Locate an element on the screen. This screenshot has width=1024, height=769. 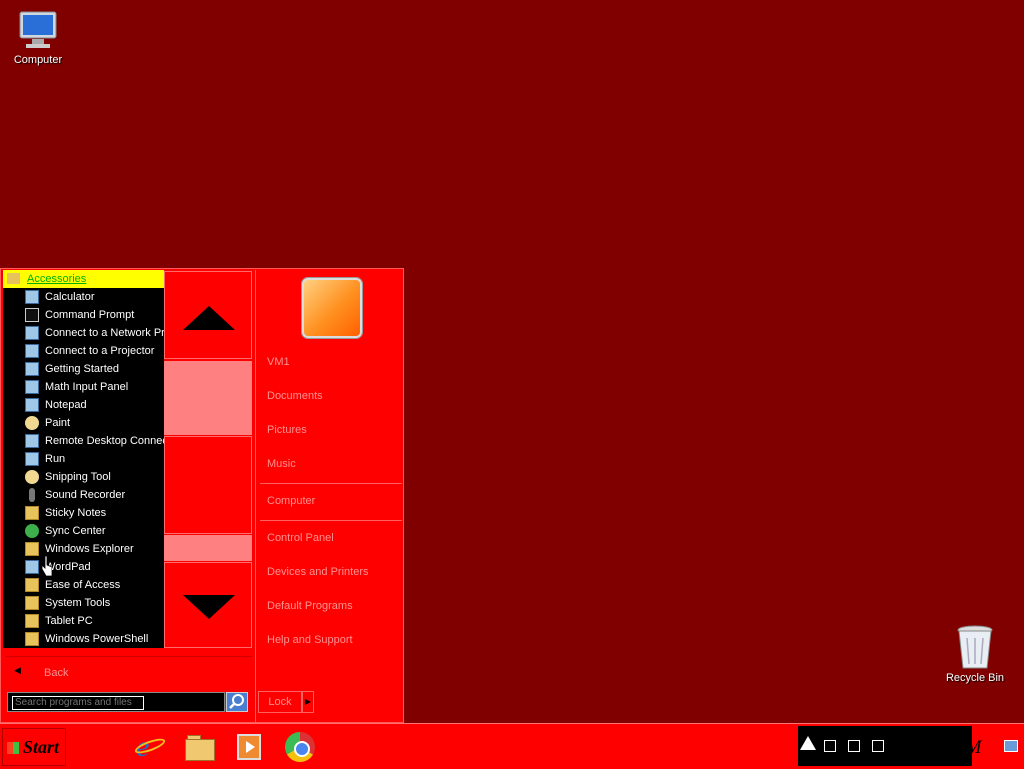
back-arrow-icon: ◀ is located at coordinates (17, 670).